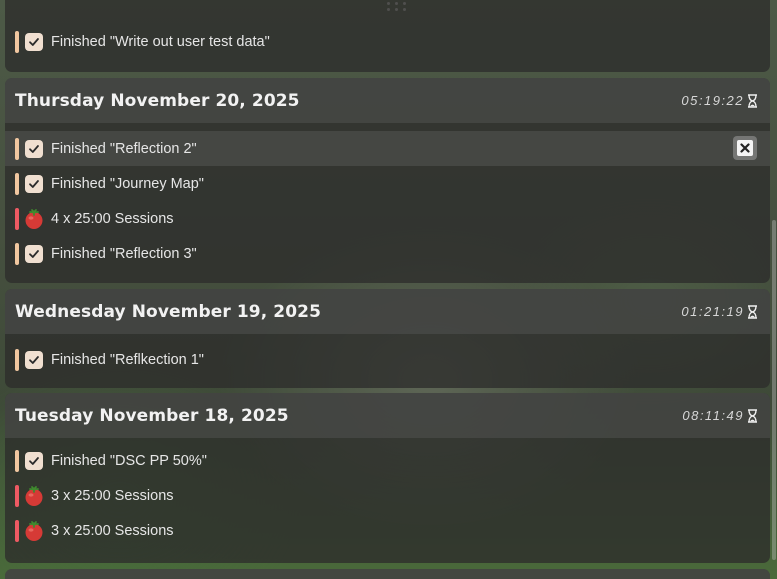 The image size is (777, 579). I want to click on entry-text: Finished "Write out user test data", so click(160, 41).